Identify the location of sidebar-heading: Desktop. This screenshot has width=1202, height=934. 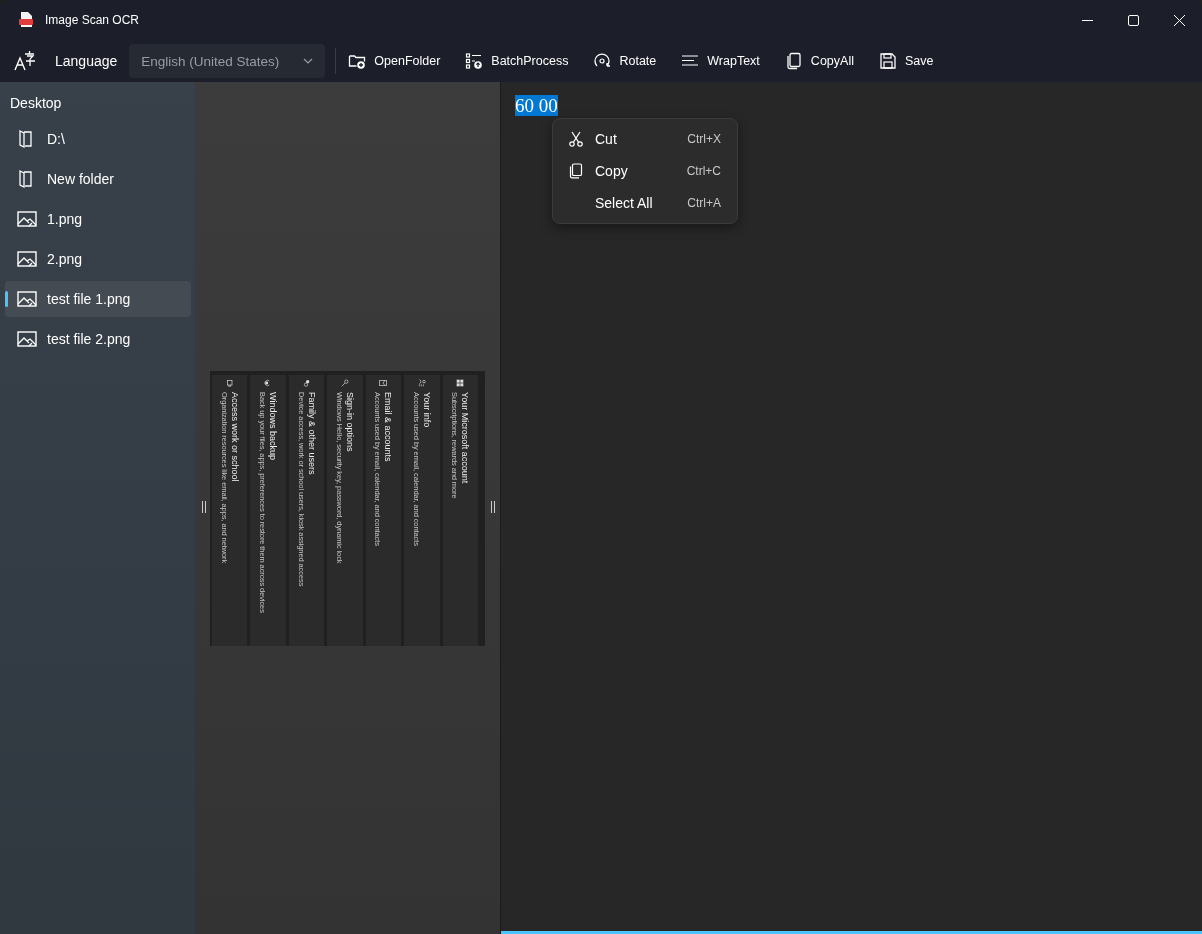
(36, 103).